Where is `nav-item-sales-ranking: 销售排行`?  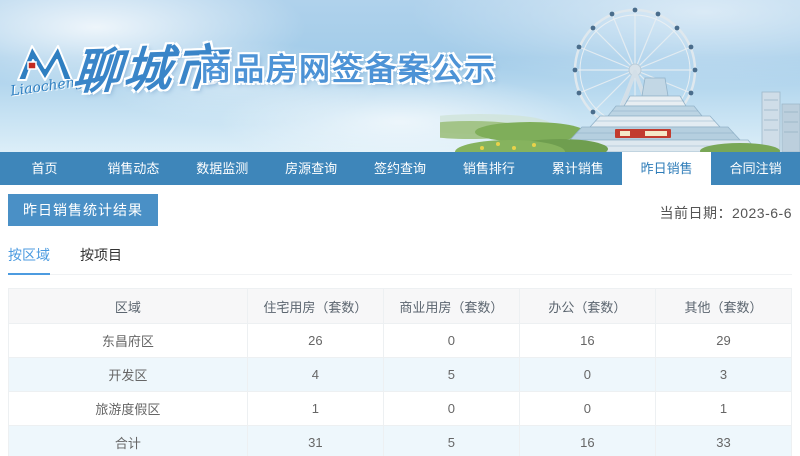
nav-item-sales-ranking: 销售排行 is located at coordinates (488, 168).